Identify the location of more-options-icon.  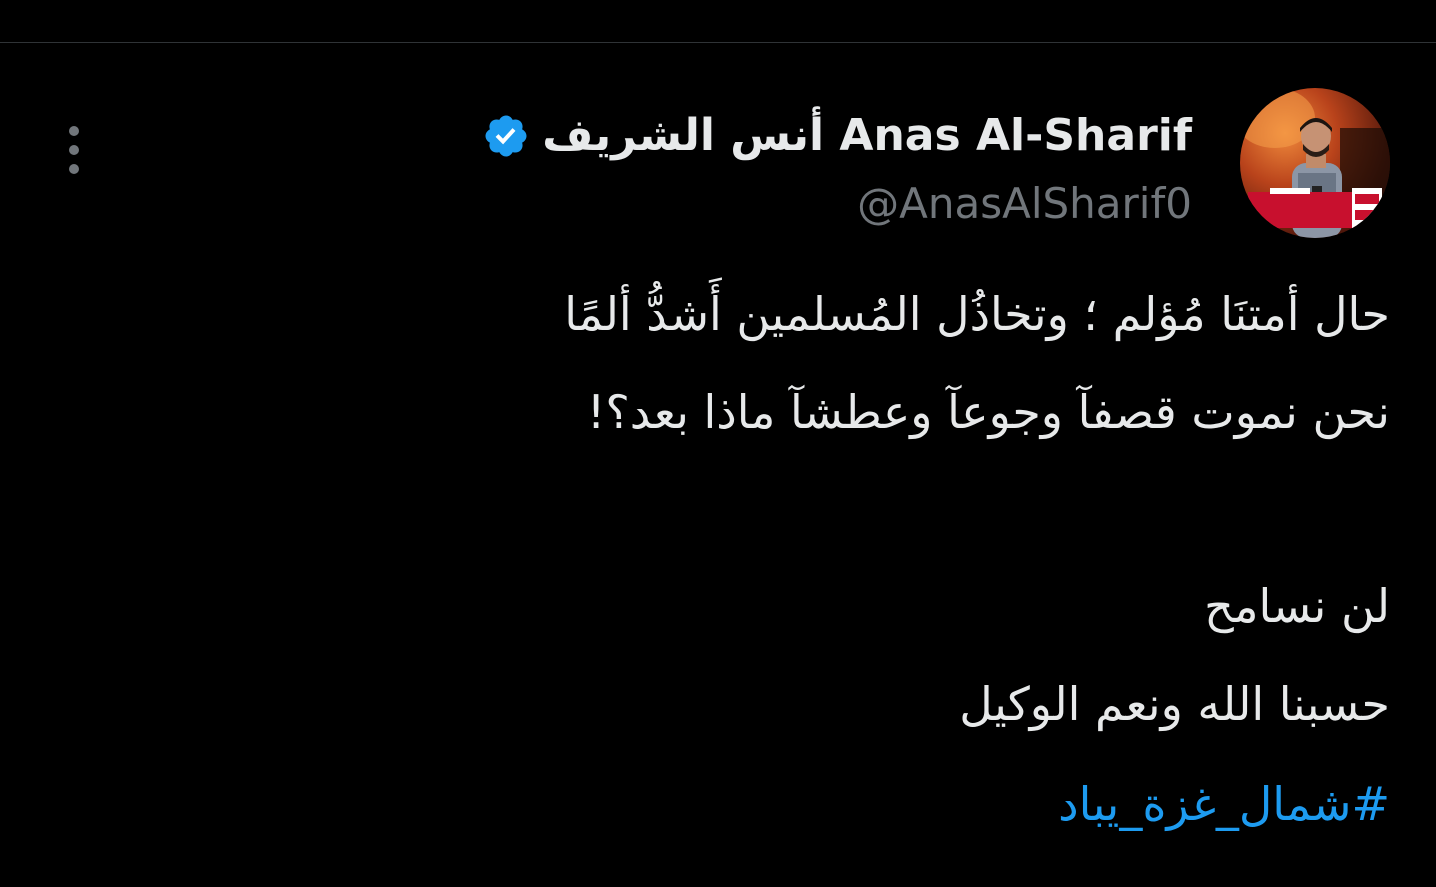
(74, 150).